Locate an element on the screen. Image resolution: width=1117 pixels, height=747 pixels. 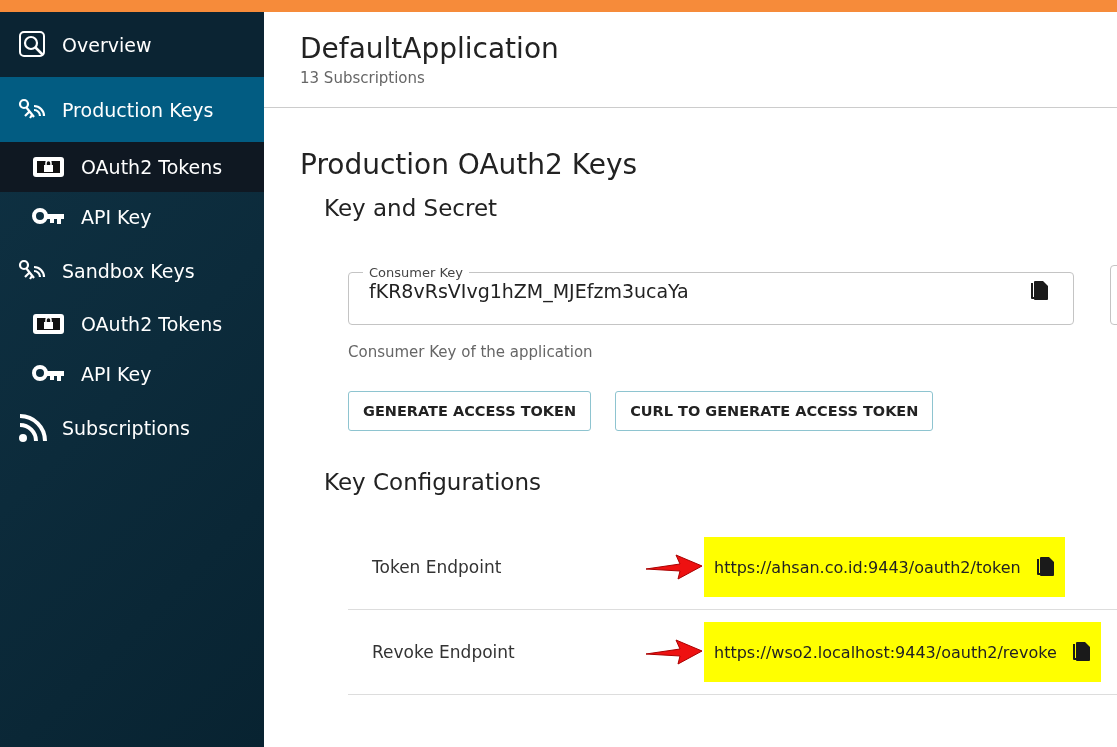
input-field: Consumer Key fKR8vRsVIvg1hZM_MJEfzm3ucaYa is located at coordinates (711, 295).